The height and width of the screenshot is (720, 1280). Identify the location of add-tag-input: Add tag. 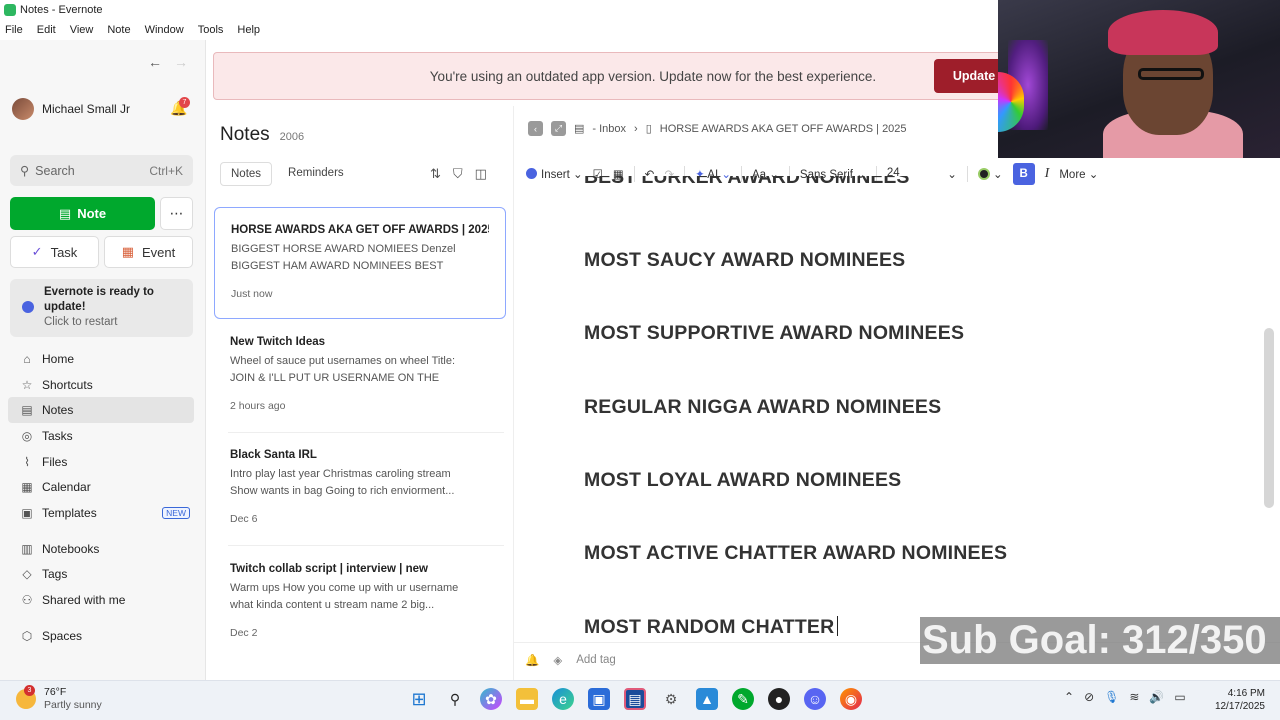
(596, 660).